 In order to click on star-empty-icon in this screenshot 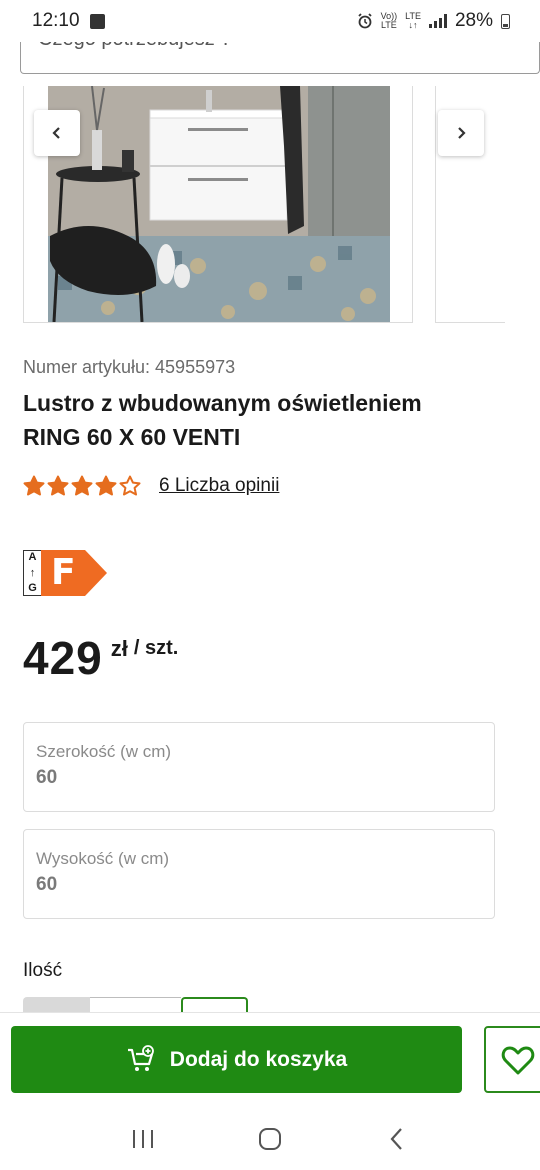, I will do `click(130, 485)`.